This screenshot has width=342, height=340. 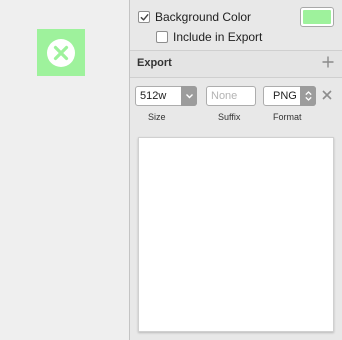 I want to click on include-in-export-checkbox, so click(x=162, y=37).